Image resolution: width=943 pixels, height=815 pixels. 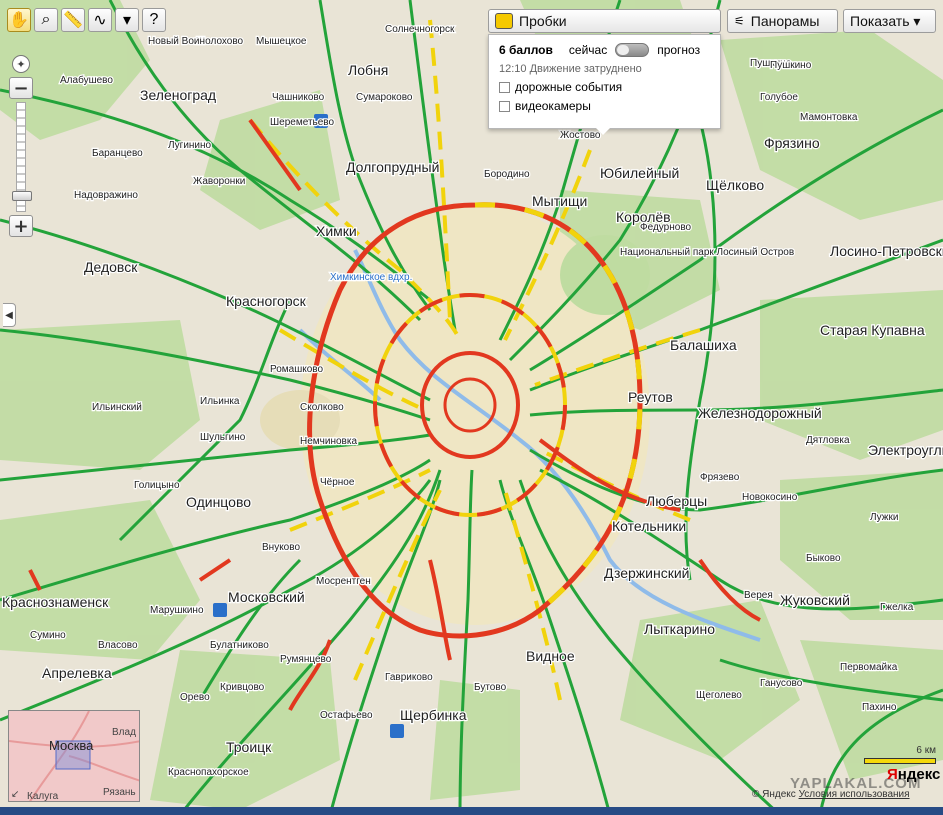 What do you see at coordinates (553, 106) in the screenshot?
I see `cameras-label: видеокамеры` at bounding box center [553, 106].